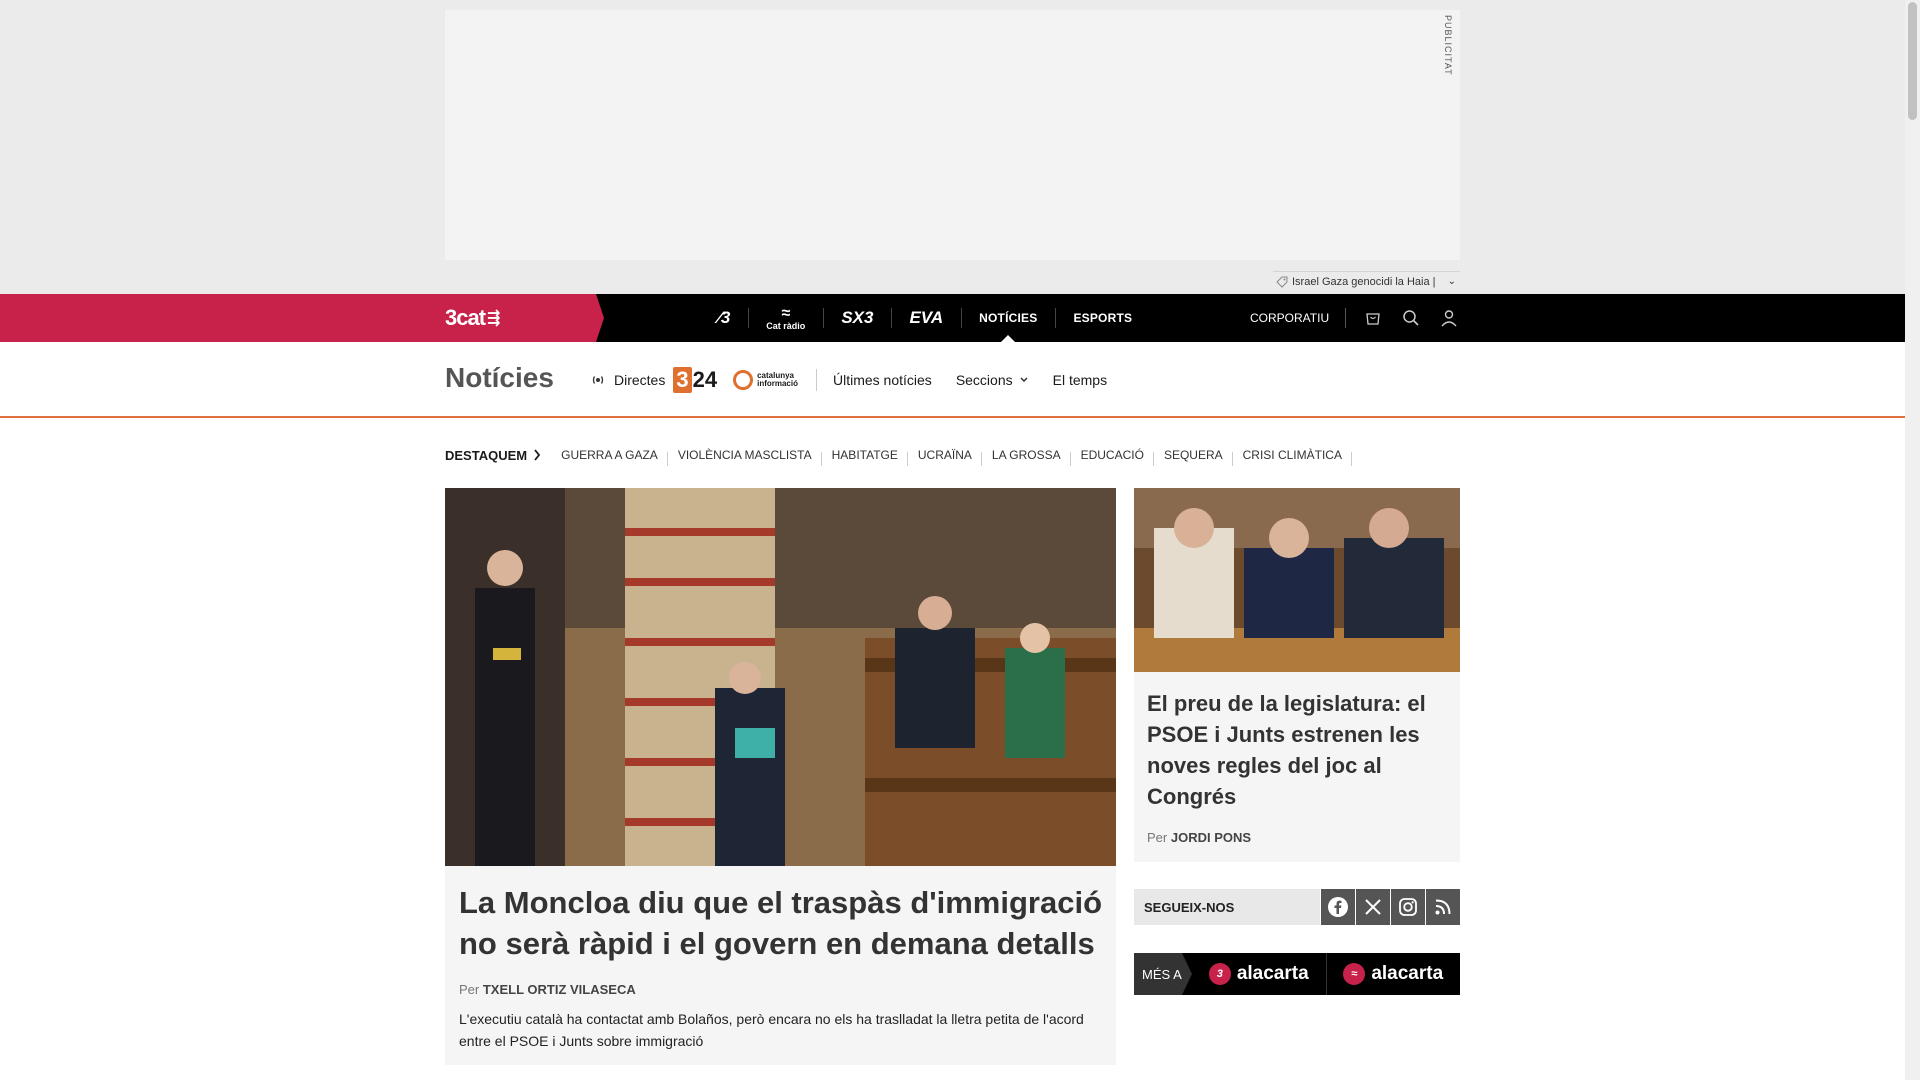  I want to click on trend-item: GUERRA A GAZA, so click(609, 457).